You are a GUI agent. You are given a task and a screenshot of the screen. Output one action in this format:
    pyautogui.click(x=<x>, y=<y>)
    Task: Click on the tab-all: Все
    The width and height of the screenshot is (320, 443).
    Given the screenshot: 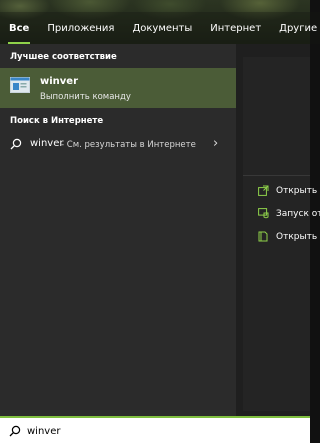 What is the action you would take?
    pyautogui.click(x=19, y=28)
    